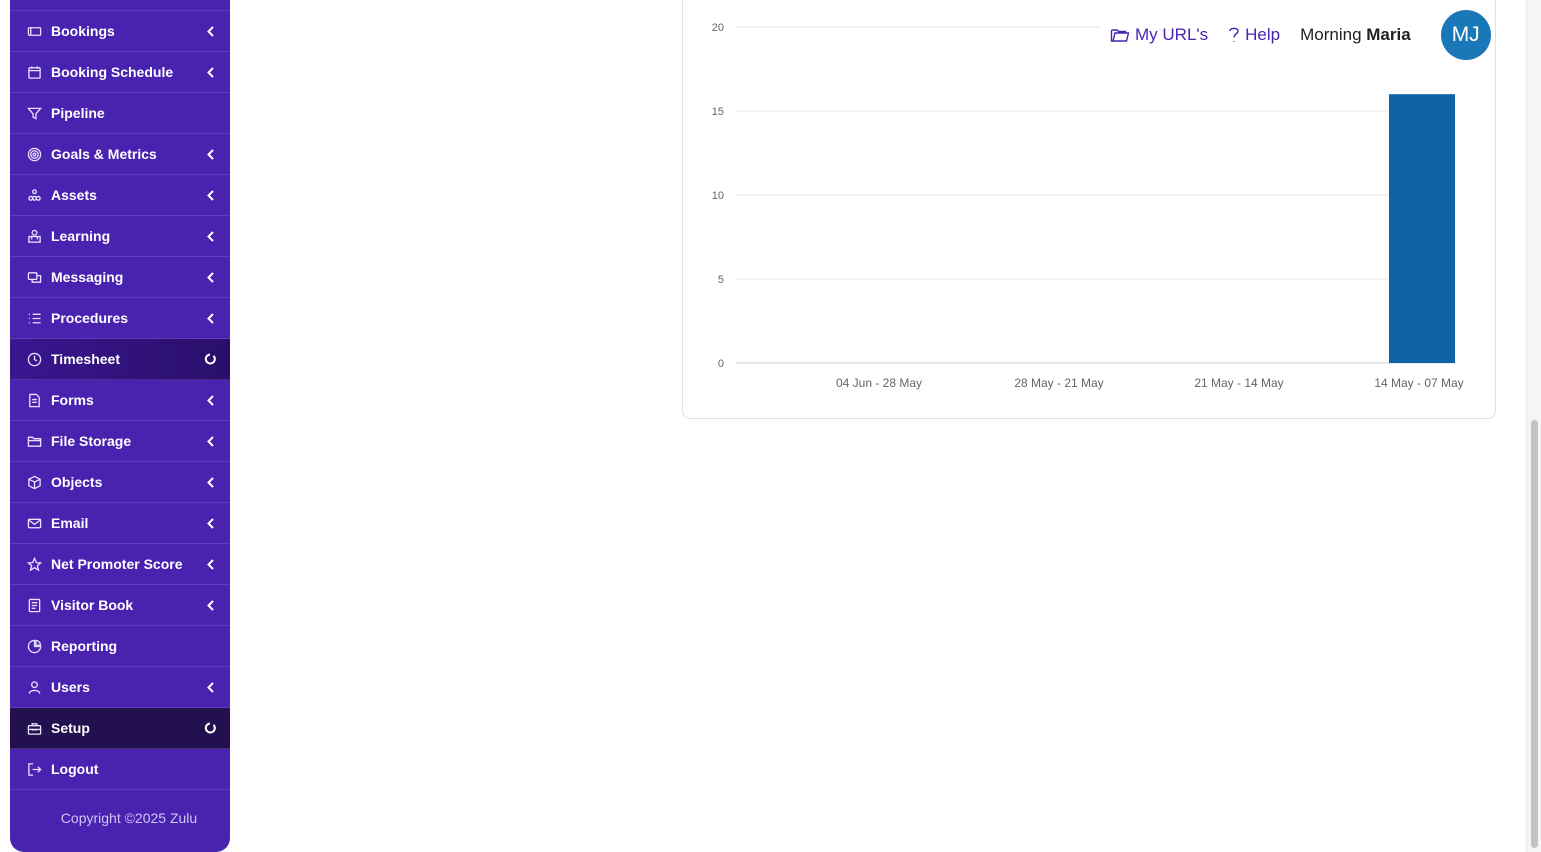  Describe the element at coordinates (1234, 34) in the screenshot. I see `question-icon` at that location.